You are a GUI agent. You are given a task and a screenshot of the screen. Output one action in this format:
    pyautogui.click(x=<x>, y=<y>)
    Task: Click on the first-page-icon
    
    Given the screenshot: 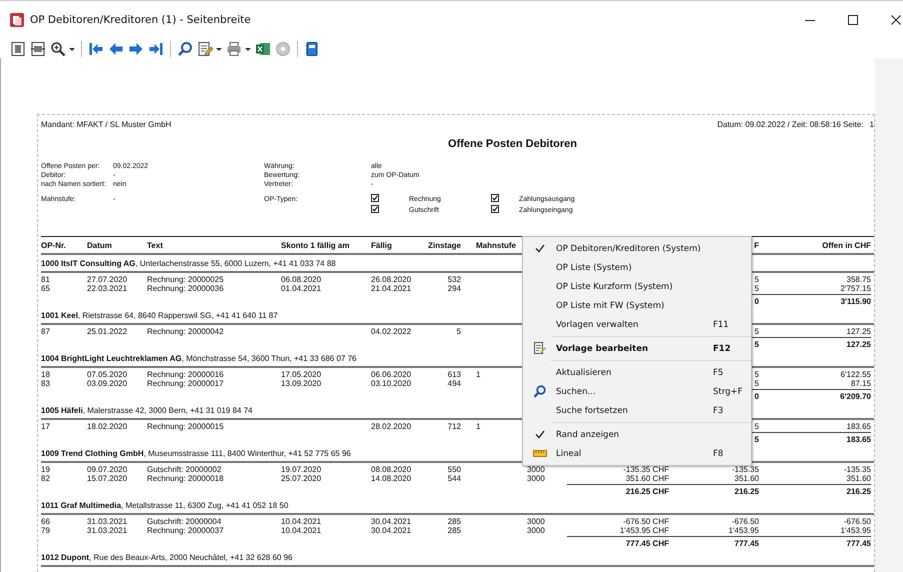 What is the action you would take?
    pyautogui.click(x=96, y=48)
    